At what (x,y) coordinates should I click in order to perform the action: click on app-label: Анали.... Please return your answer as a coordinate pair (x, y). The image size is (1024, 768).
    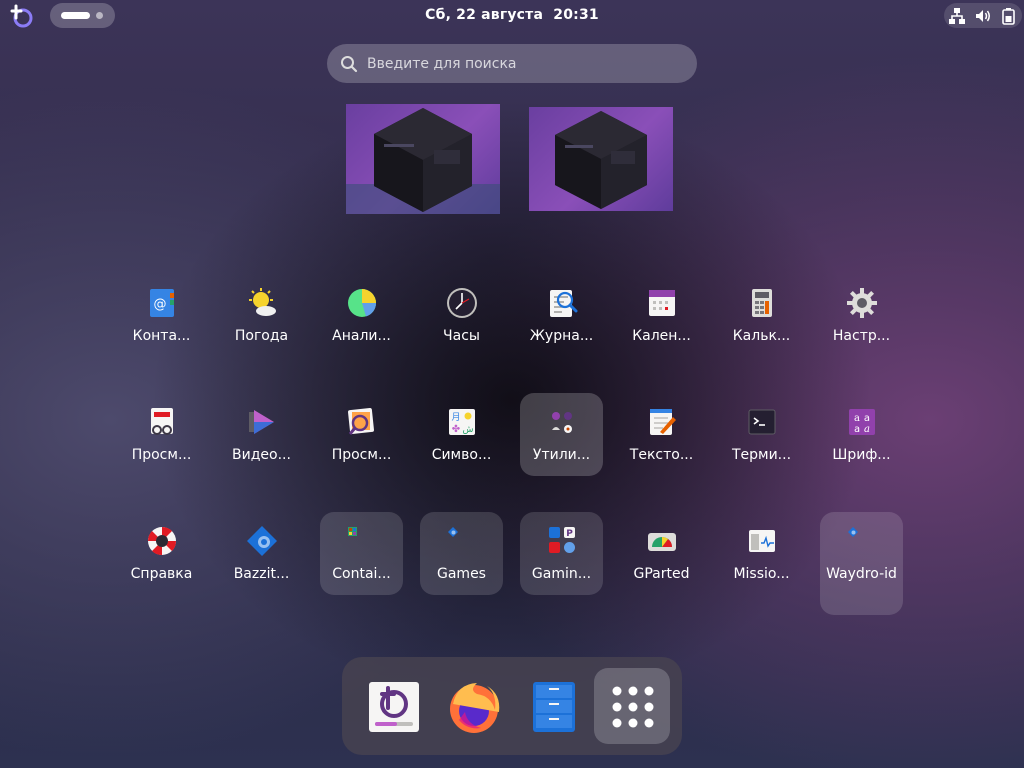
    Looking at the image, I should click on (361, 336).